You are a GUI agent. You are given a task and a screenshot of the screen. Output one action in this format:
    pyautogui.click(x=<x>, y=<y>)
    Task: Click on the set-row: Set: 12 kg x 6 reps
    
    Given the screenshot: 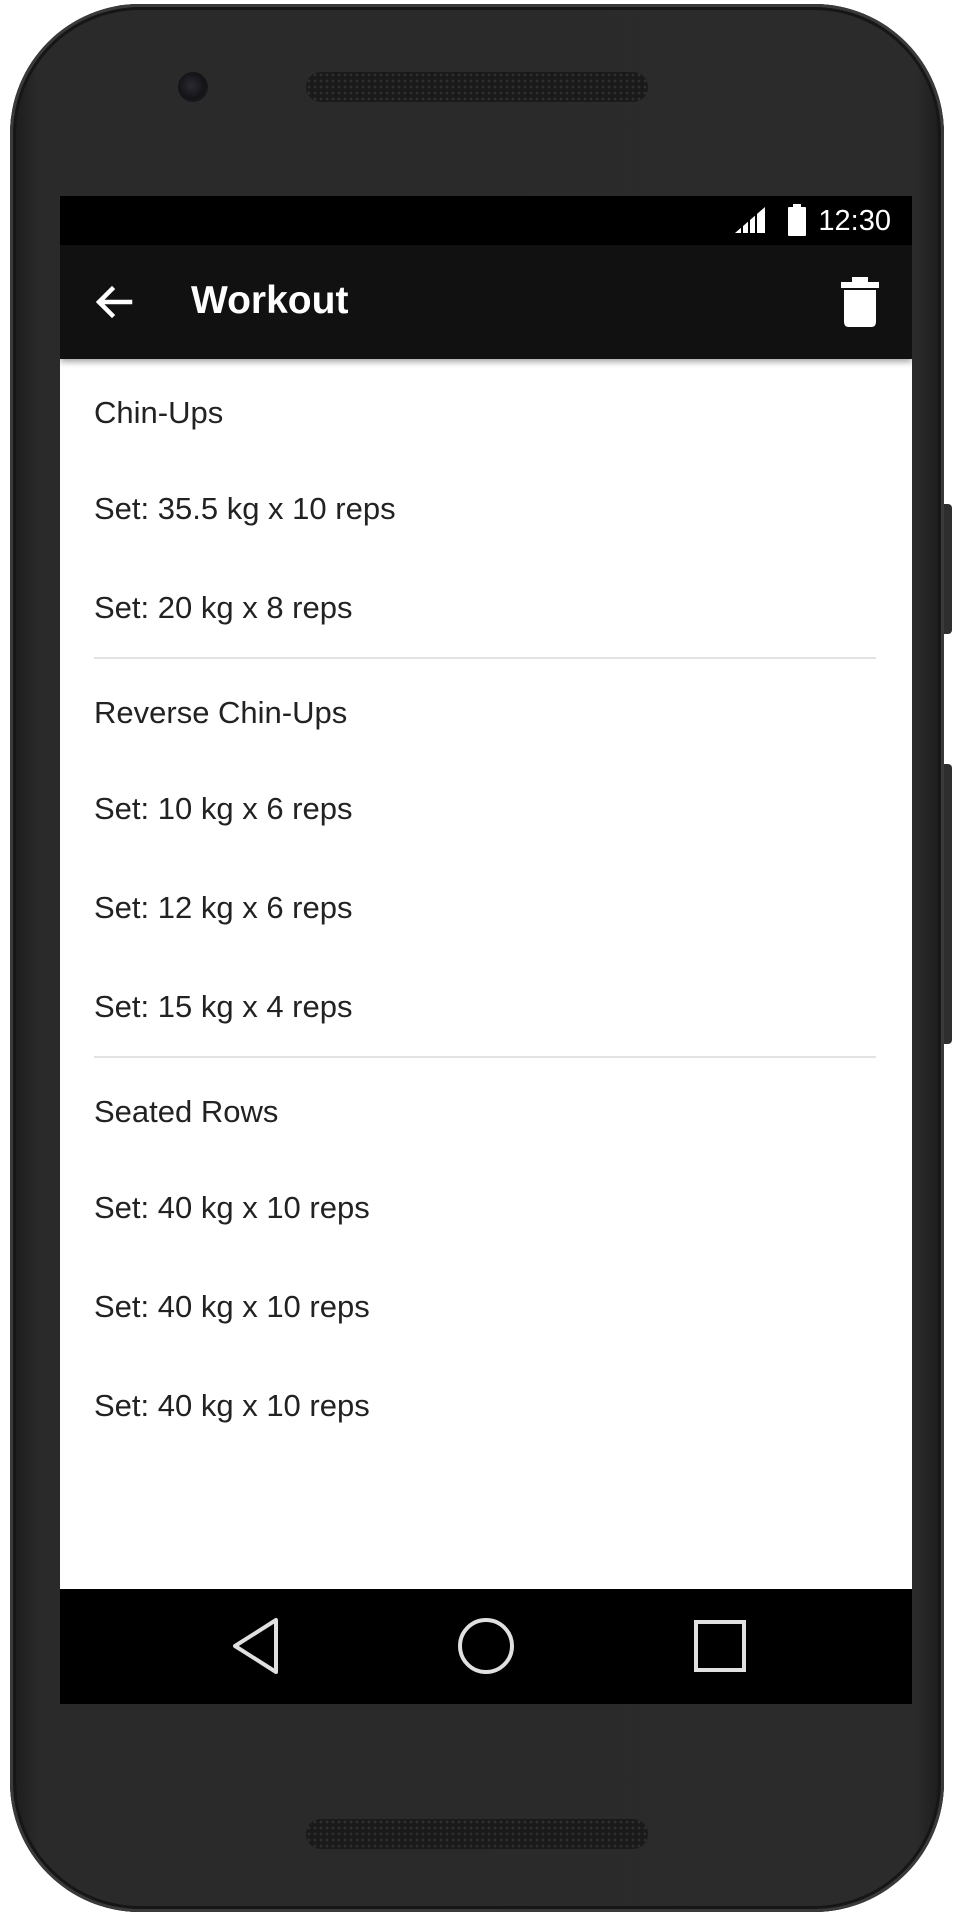 What is the action you would take?
    pyautogui.click(x=485, y=907)
    